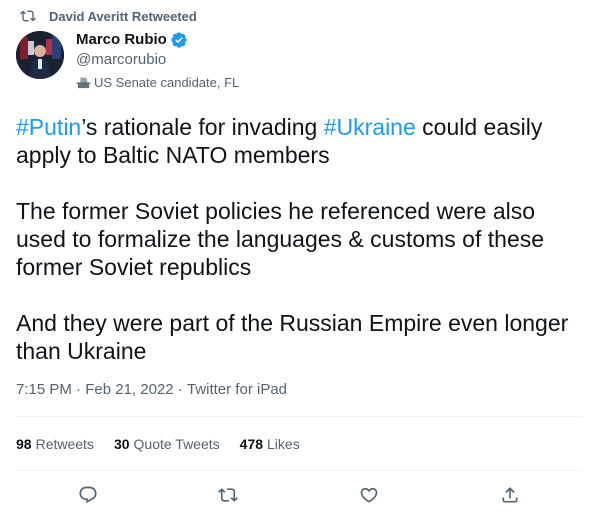  What do you see at coordinates (64, 444) in the screenshot?
I see `retweets-label: Retweets` at bounding box center [64, 444].